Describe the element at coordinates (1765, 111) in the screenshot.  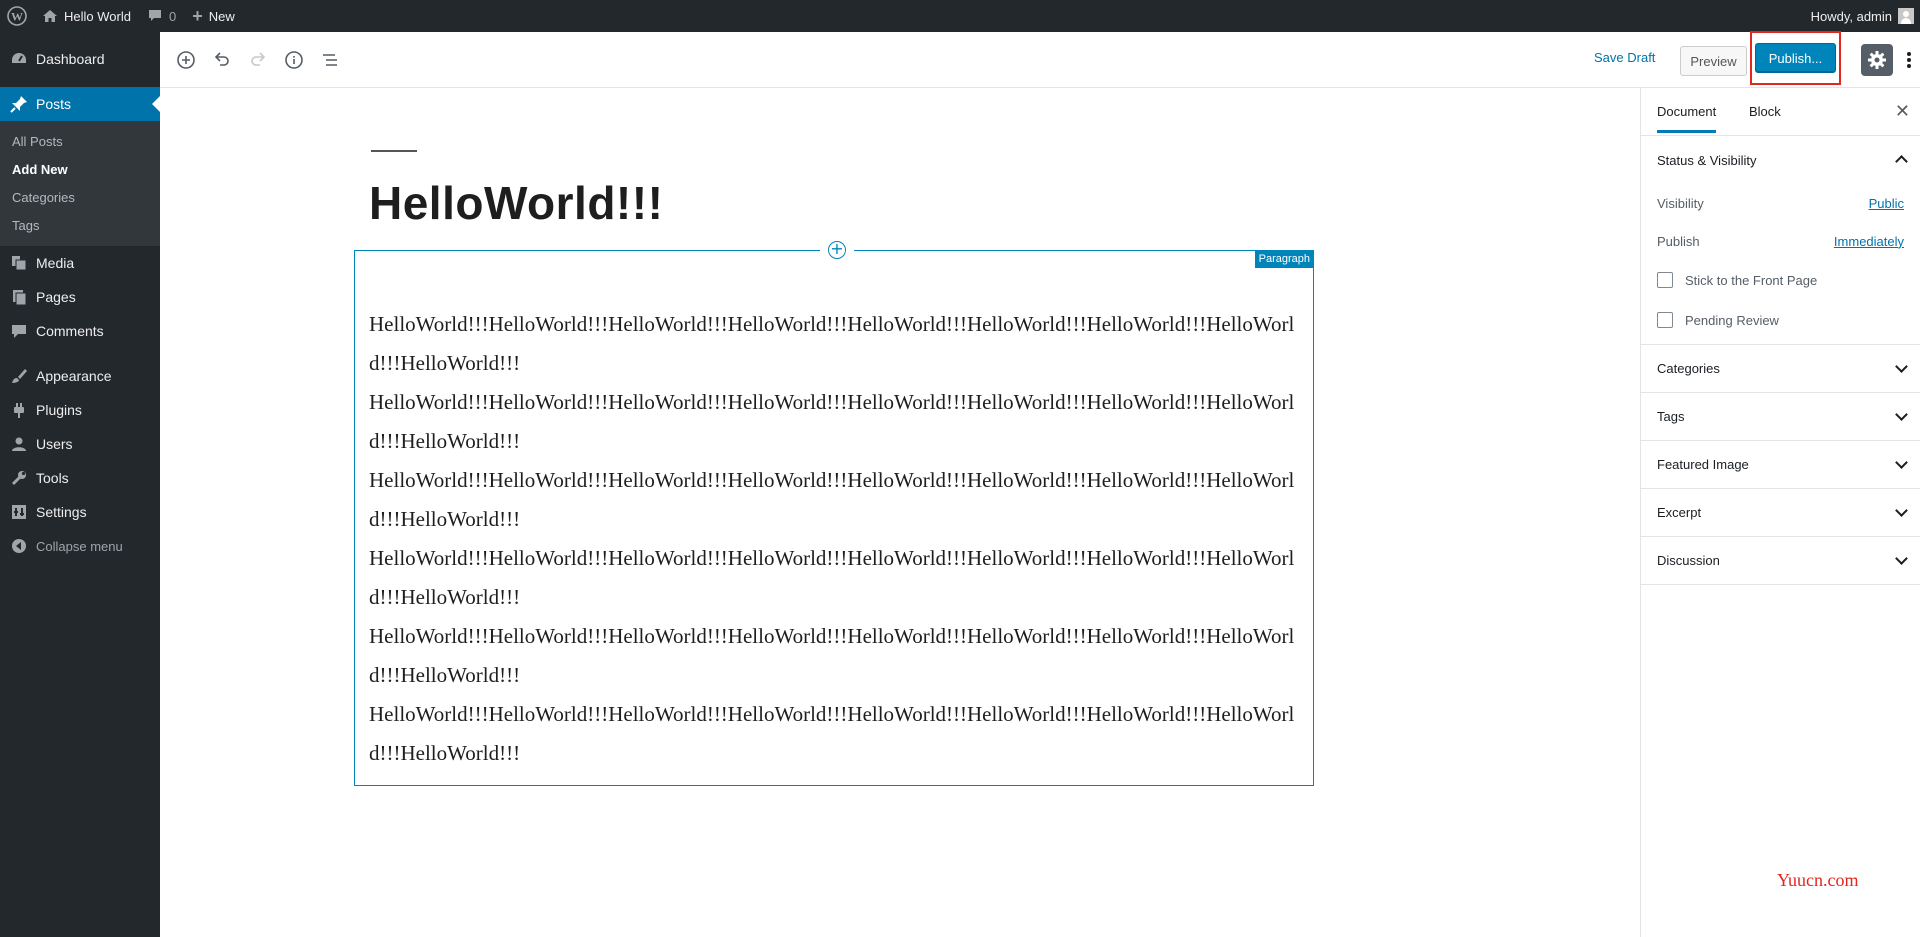
I see `tab-block: Block` at that location.